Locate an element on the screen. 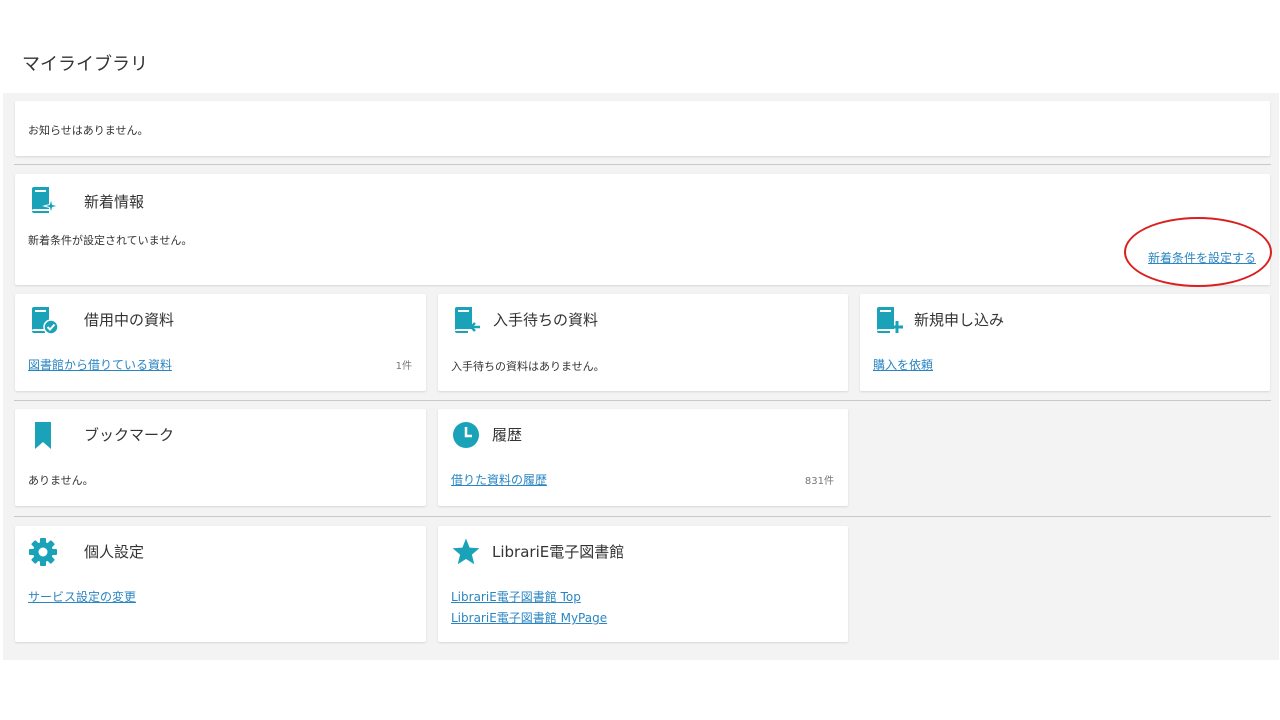 Image resolution: width=1280 pixels, height=720 pixels. star-icon is located at coordinates (466, 551).